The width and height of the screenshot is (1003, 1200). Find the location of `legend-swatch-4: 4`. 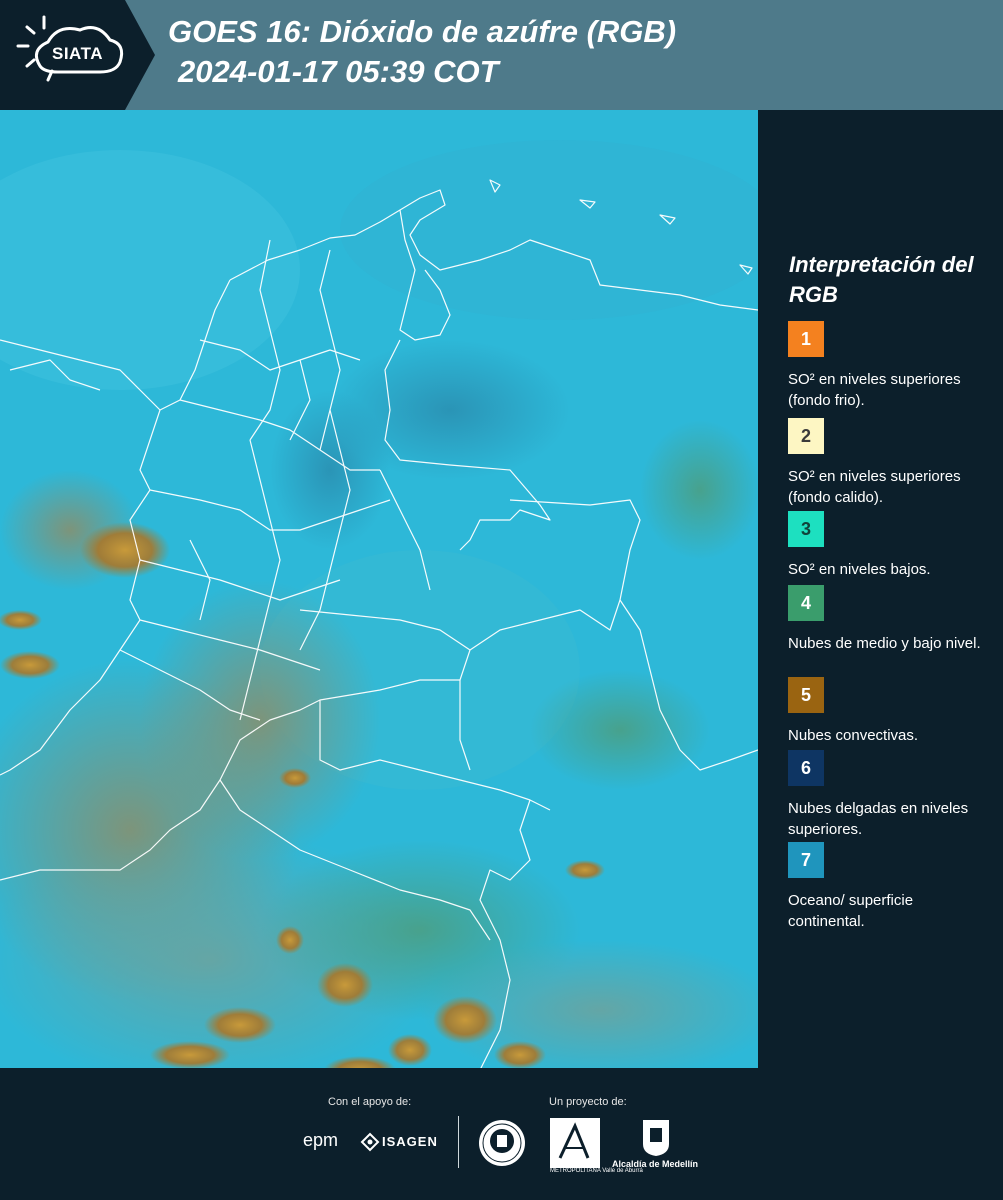

legend-swatch-4: 4 is located at coordinates (806, 603).